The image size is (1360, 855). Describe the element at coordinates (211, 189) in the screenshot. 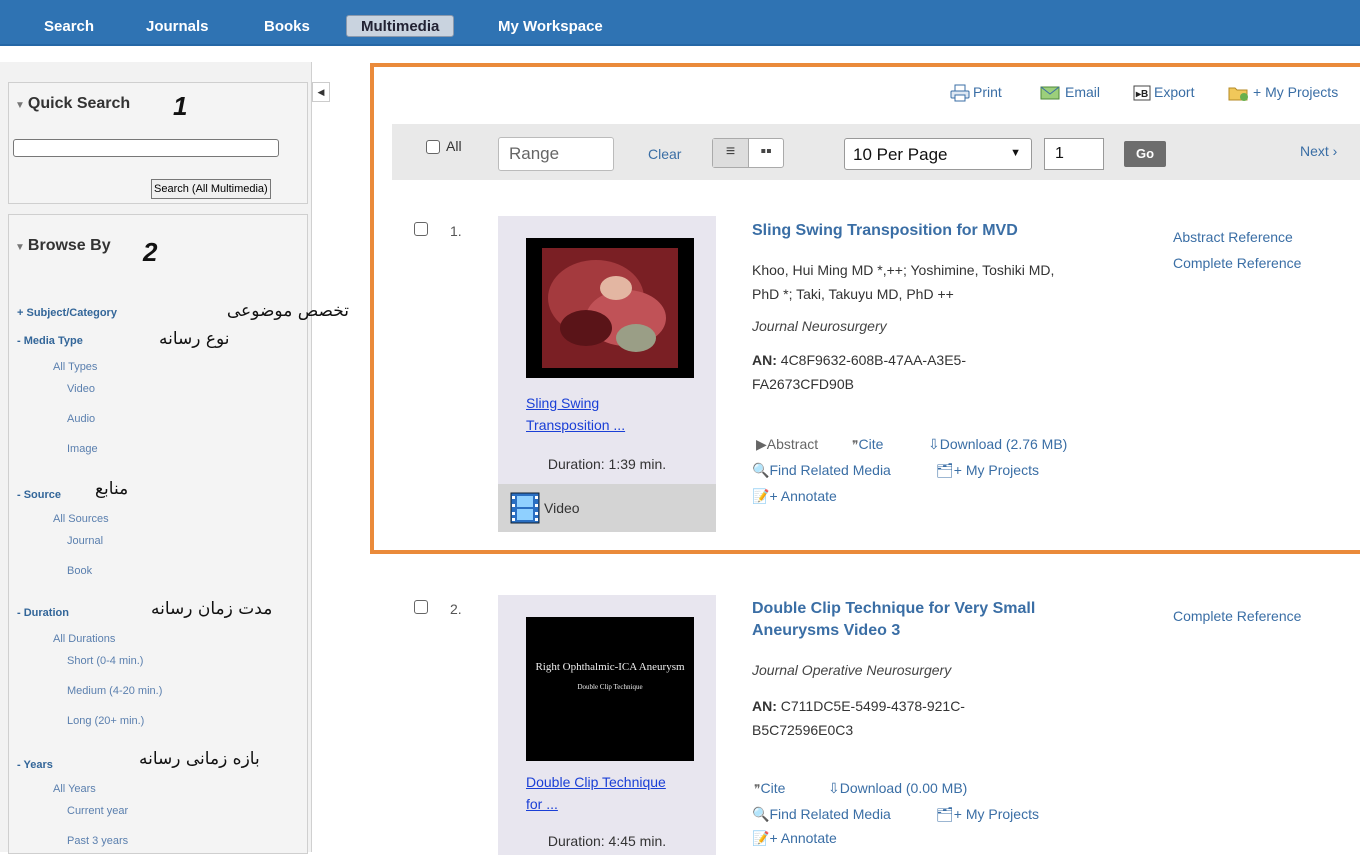

I see `search-all-multimedia-button: Search (All Multimedia)` at that location.